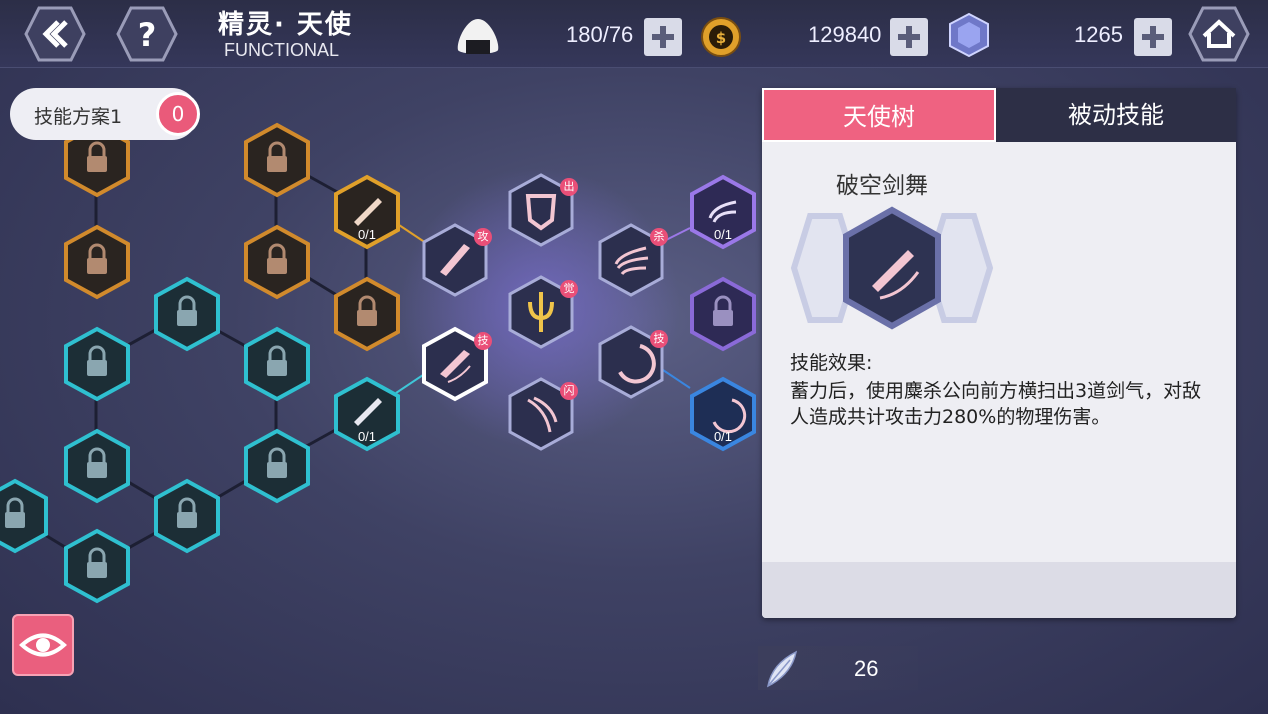 This screenshot has height=714, width=1268. I want to click on ex-sword-skill-node: 0/1, so click(367, 212).